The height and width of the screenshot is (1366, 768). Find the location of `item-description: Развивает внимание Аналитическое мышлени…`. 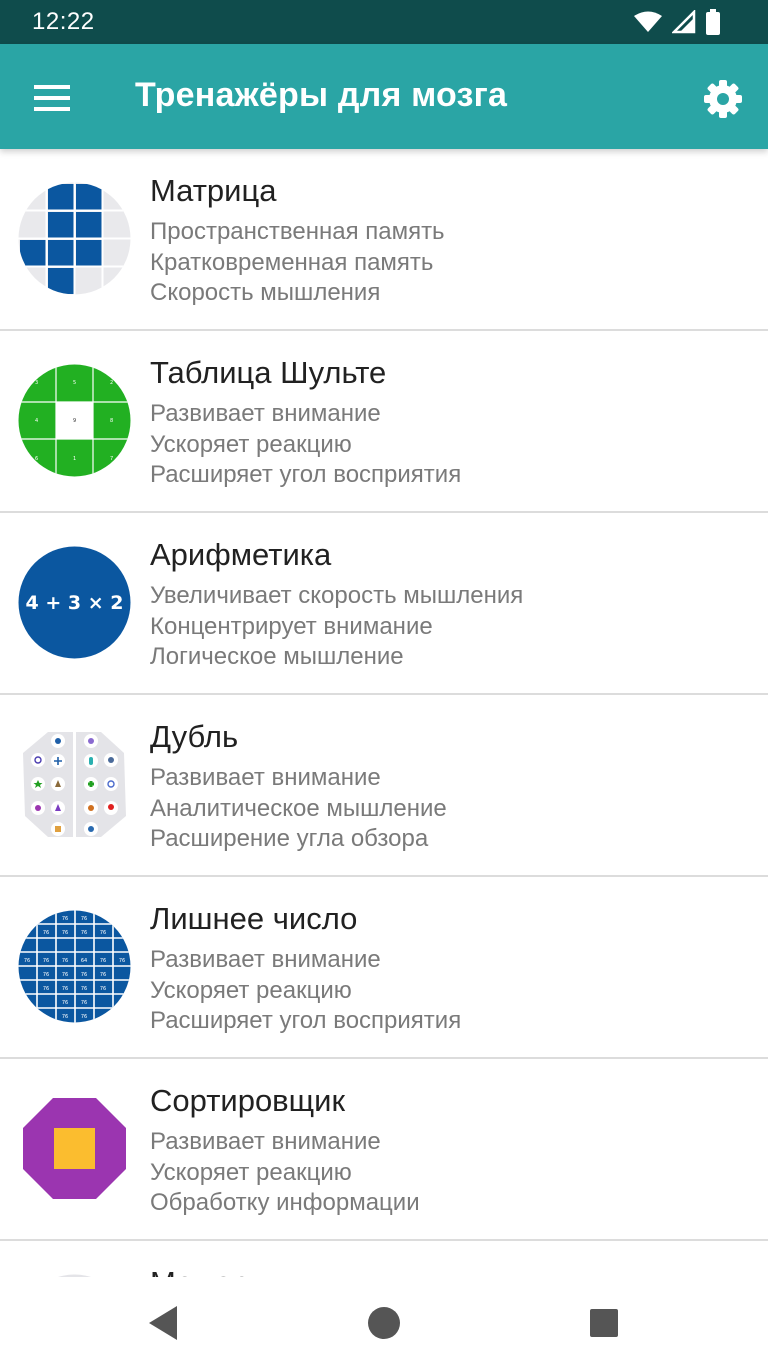

item-description: Развивает внимание Аналитическое мышлени… is located at coordinates (298, 809).